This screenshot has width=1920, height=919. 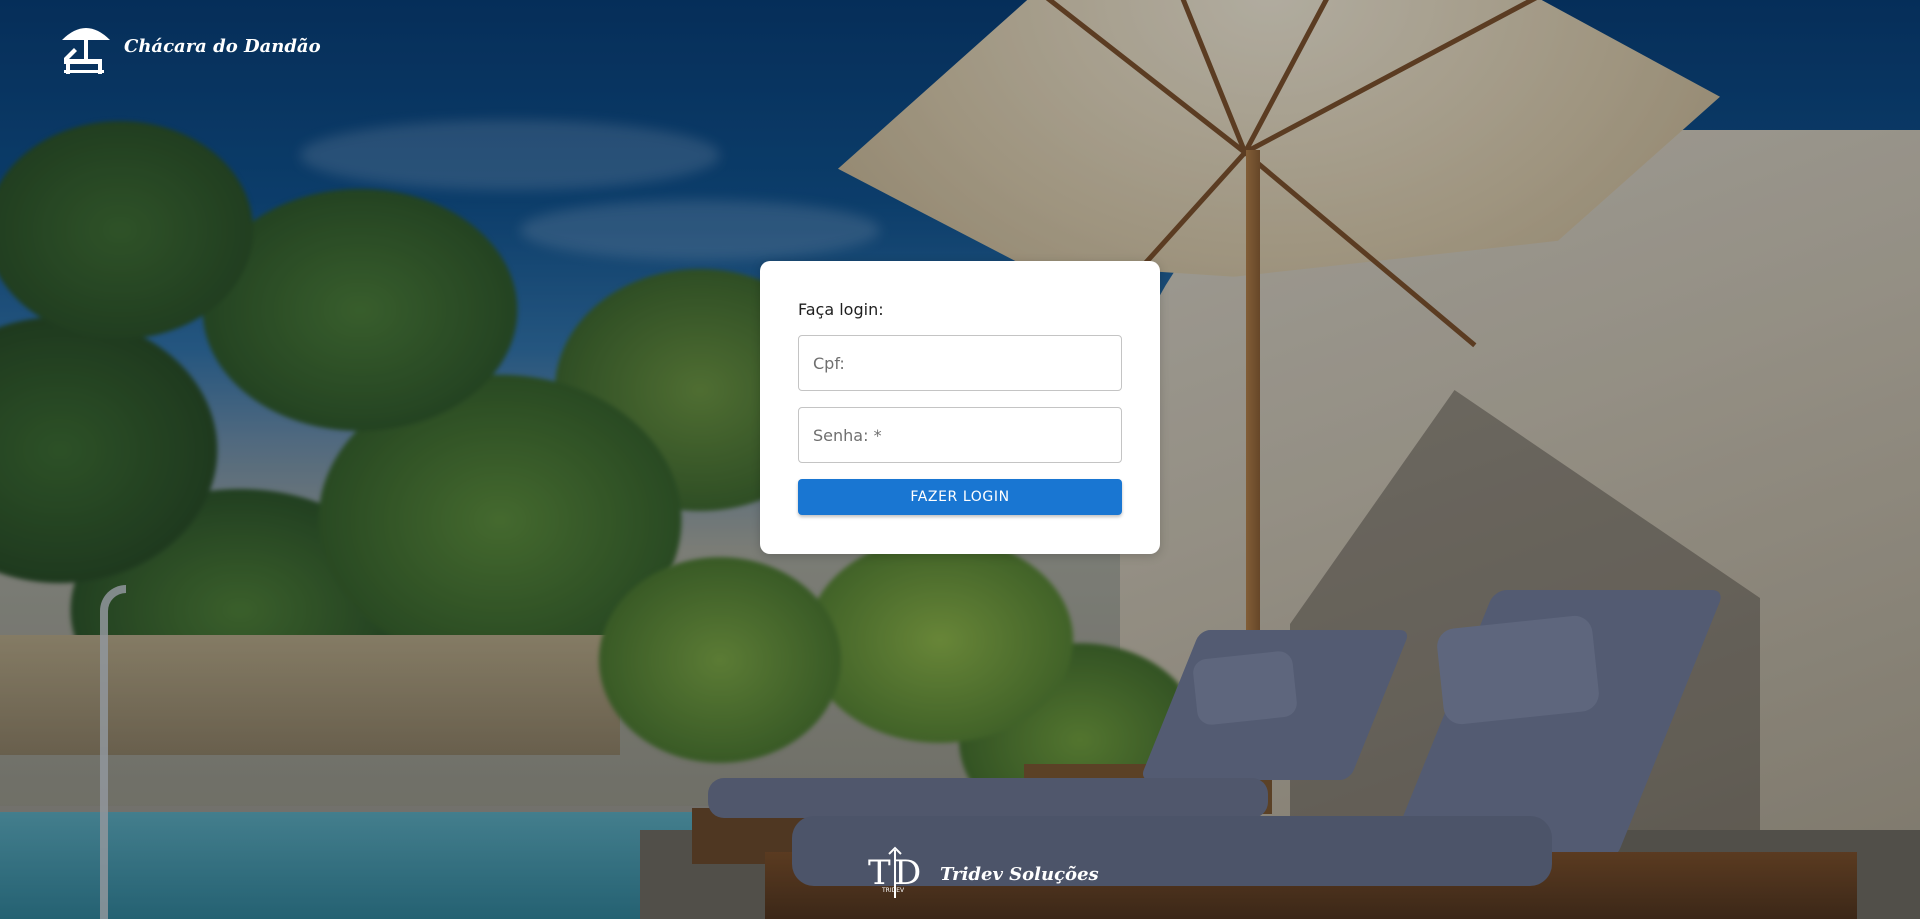 What do you see at coordinates (960, 497) in the screenshot?
I see `login-button: FAZER LOGIN` at bounding box center [960, 497].